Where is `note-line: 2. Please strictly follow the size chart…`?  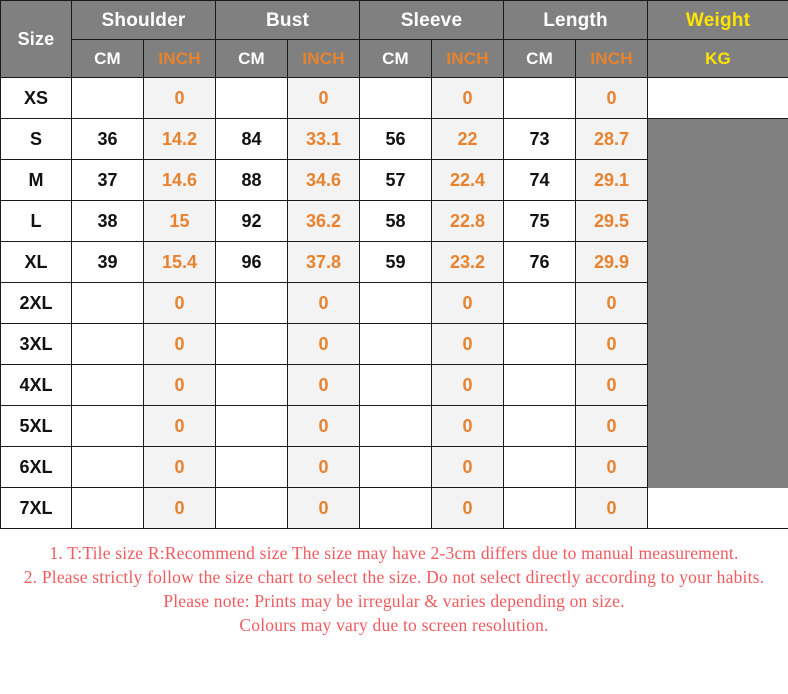
note-line: 2. Please strictly follow the size chart… is located at coordinates (394, 577).